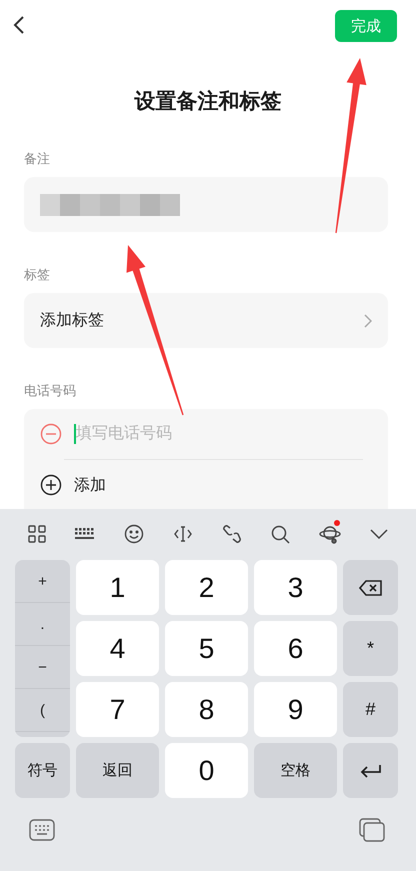 The width and height of the screenshot is (416, 871). Describe the element at coordinates (206, 770) in the screenshot. I see `digit-key: 0` at that location.